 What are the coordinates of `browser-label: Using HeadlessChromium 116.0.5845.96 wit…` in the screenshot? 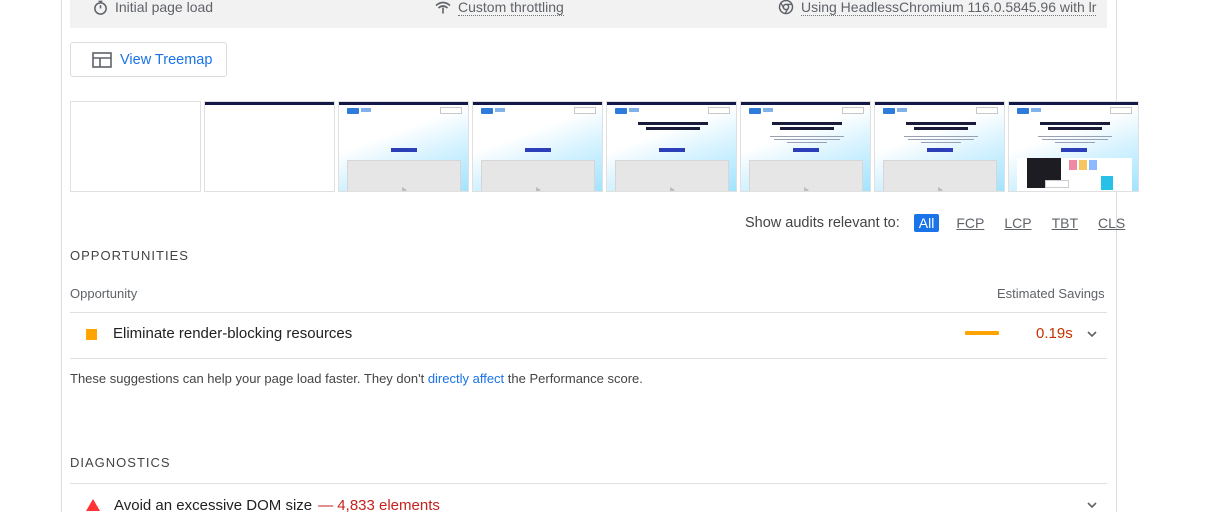 It's located at (949, 8).